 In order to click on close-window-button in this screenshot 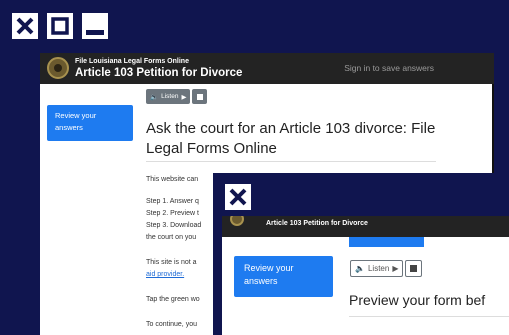, I will do `click(25, 26)`.